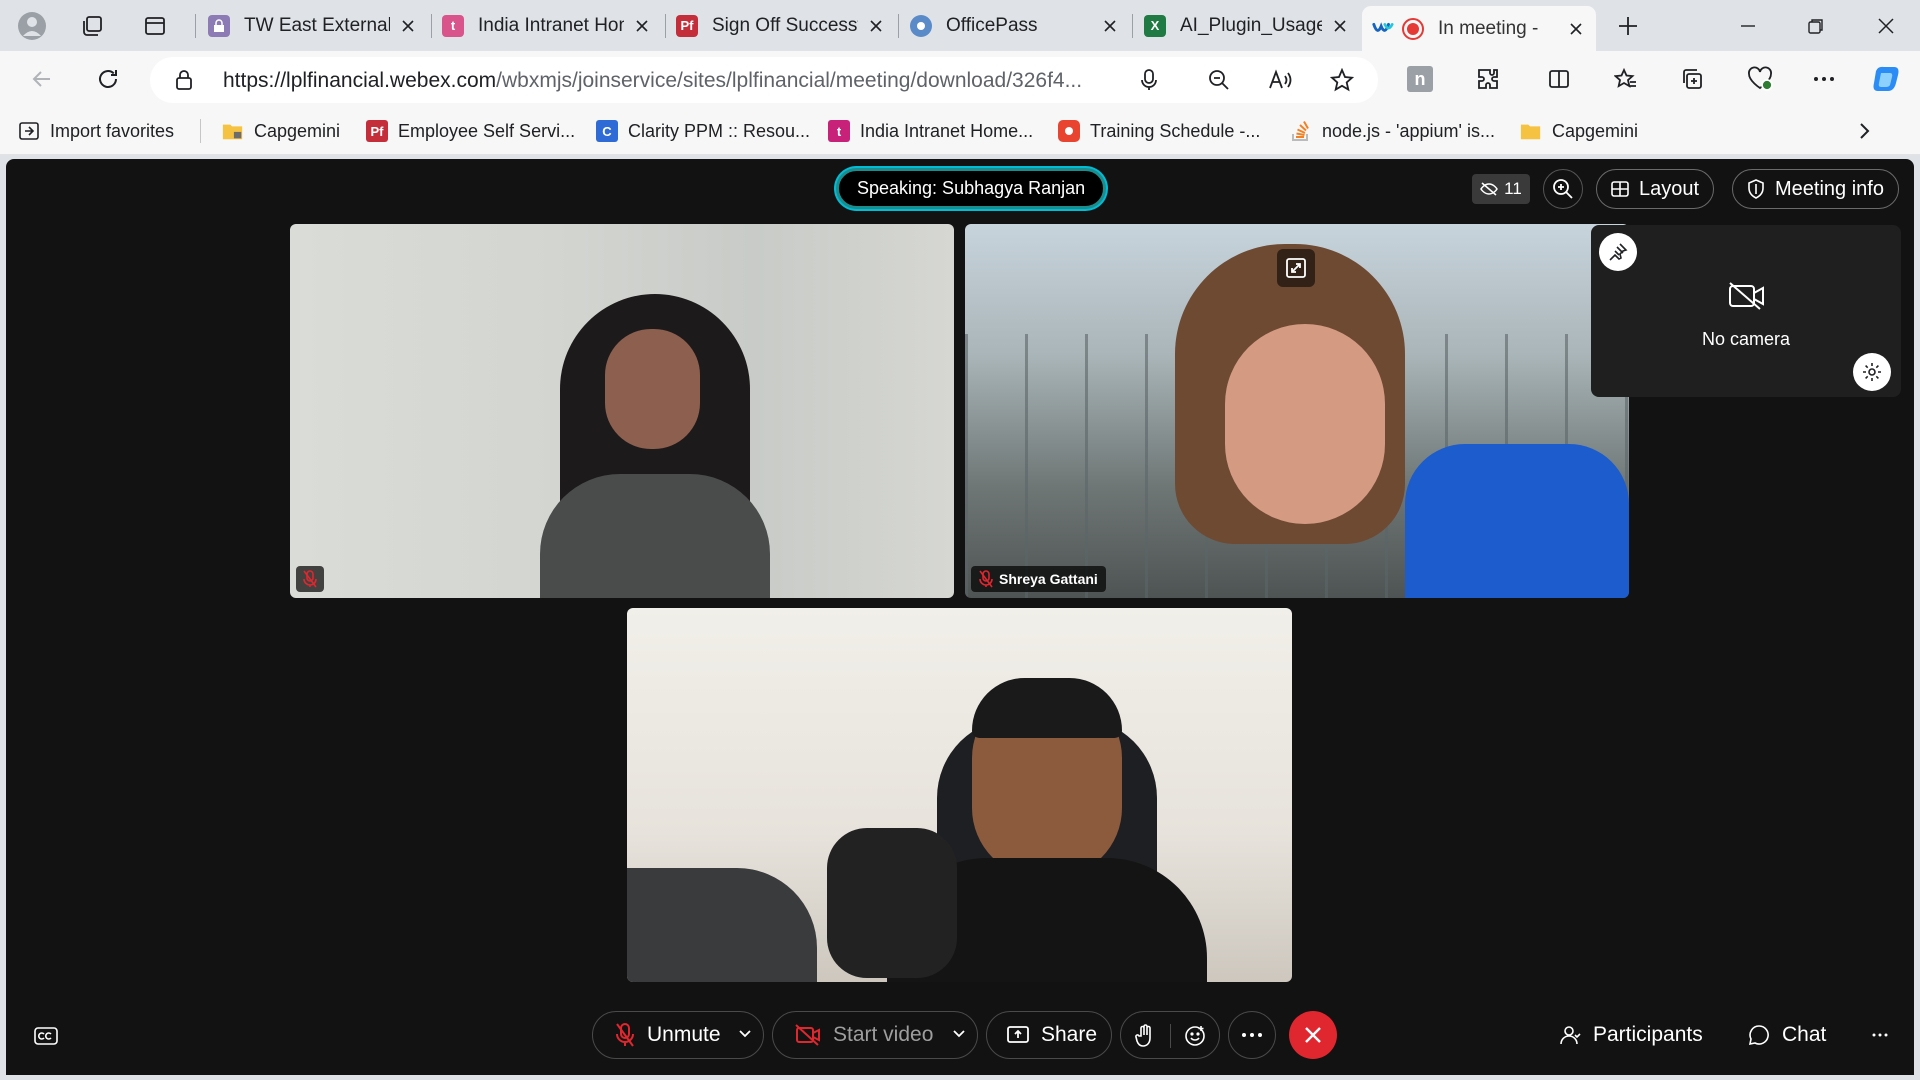 This screenshot has width=1920, height=1080. I want to click on gear-icon, so click(1872, 372).